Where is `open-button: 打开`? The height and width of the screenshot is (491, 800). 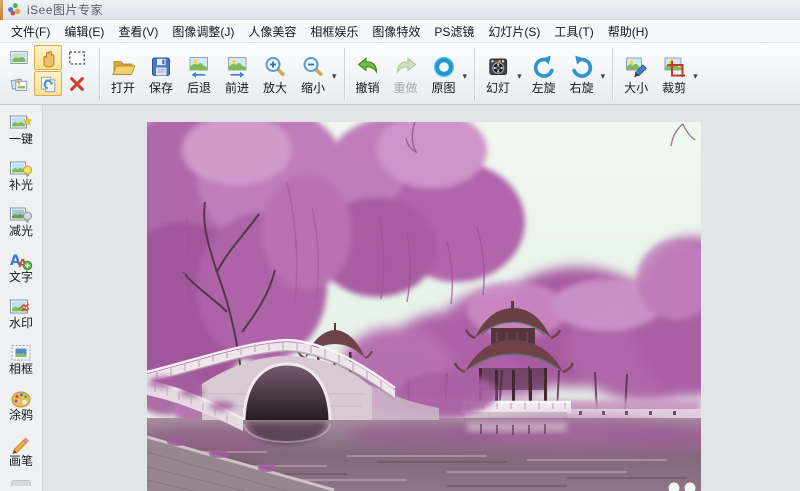 open-button: 打开 is located at coordinates (123, 73).